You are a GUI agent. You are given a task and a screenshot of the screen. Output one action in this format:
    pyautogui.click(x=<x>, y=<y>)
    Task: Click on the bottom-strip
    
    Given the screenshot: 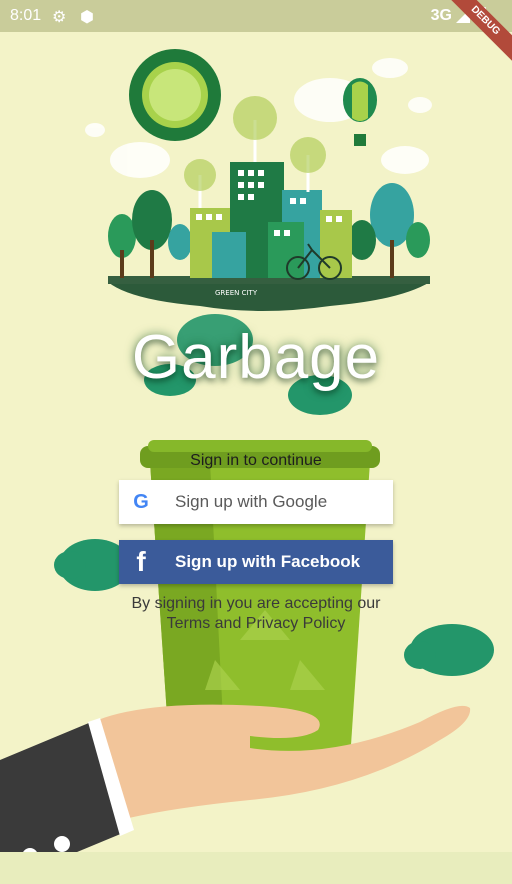 What is the action you would take?
    pyautogui.click(x=256, y=868)
    